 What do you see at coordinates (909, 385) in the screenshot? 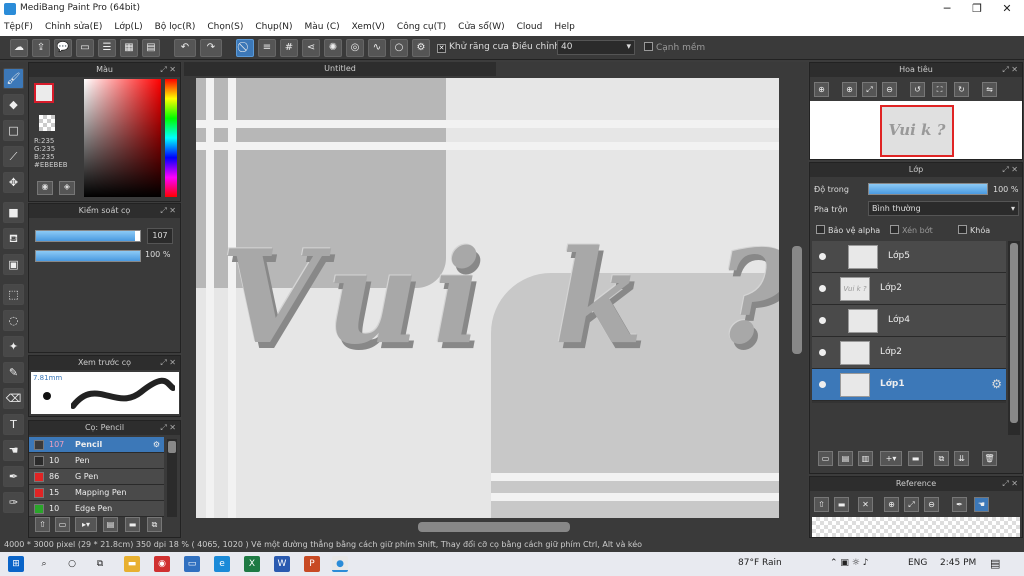
I see `layer-item: Lớp1 ⚙` at bounding box center [909, 385].